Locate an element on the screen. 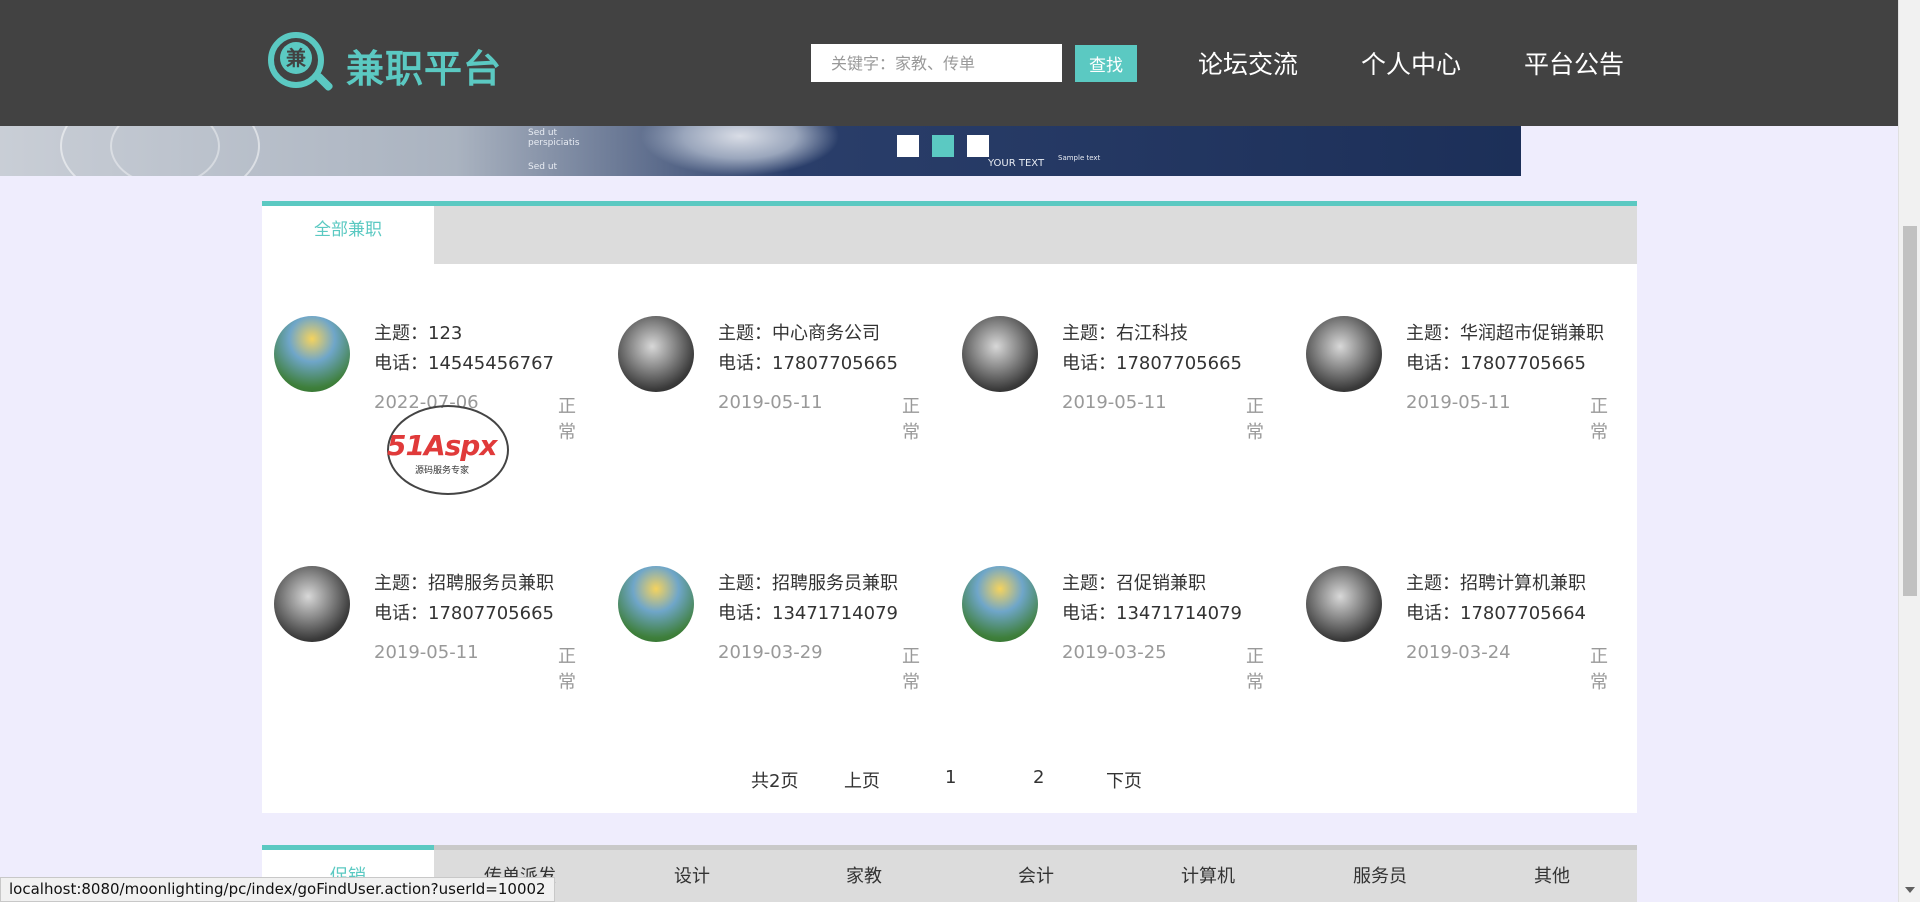 This screenshot has width=1920, height=902. watermark-seal: 51Aspx 源码服务专家 is located at coordinates (448, 450).